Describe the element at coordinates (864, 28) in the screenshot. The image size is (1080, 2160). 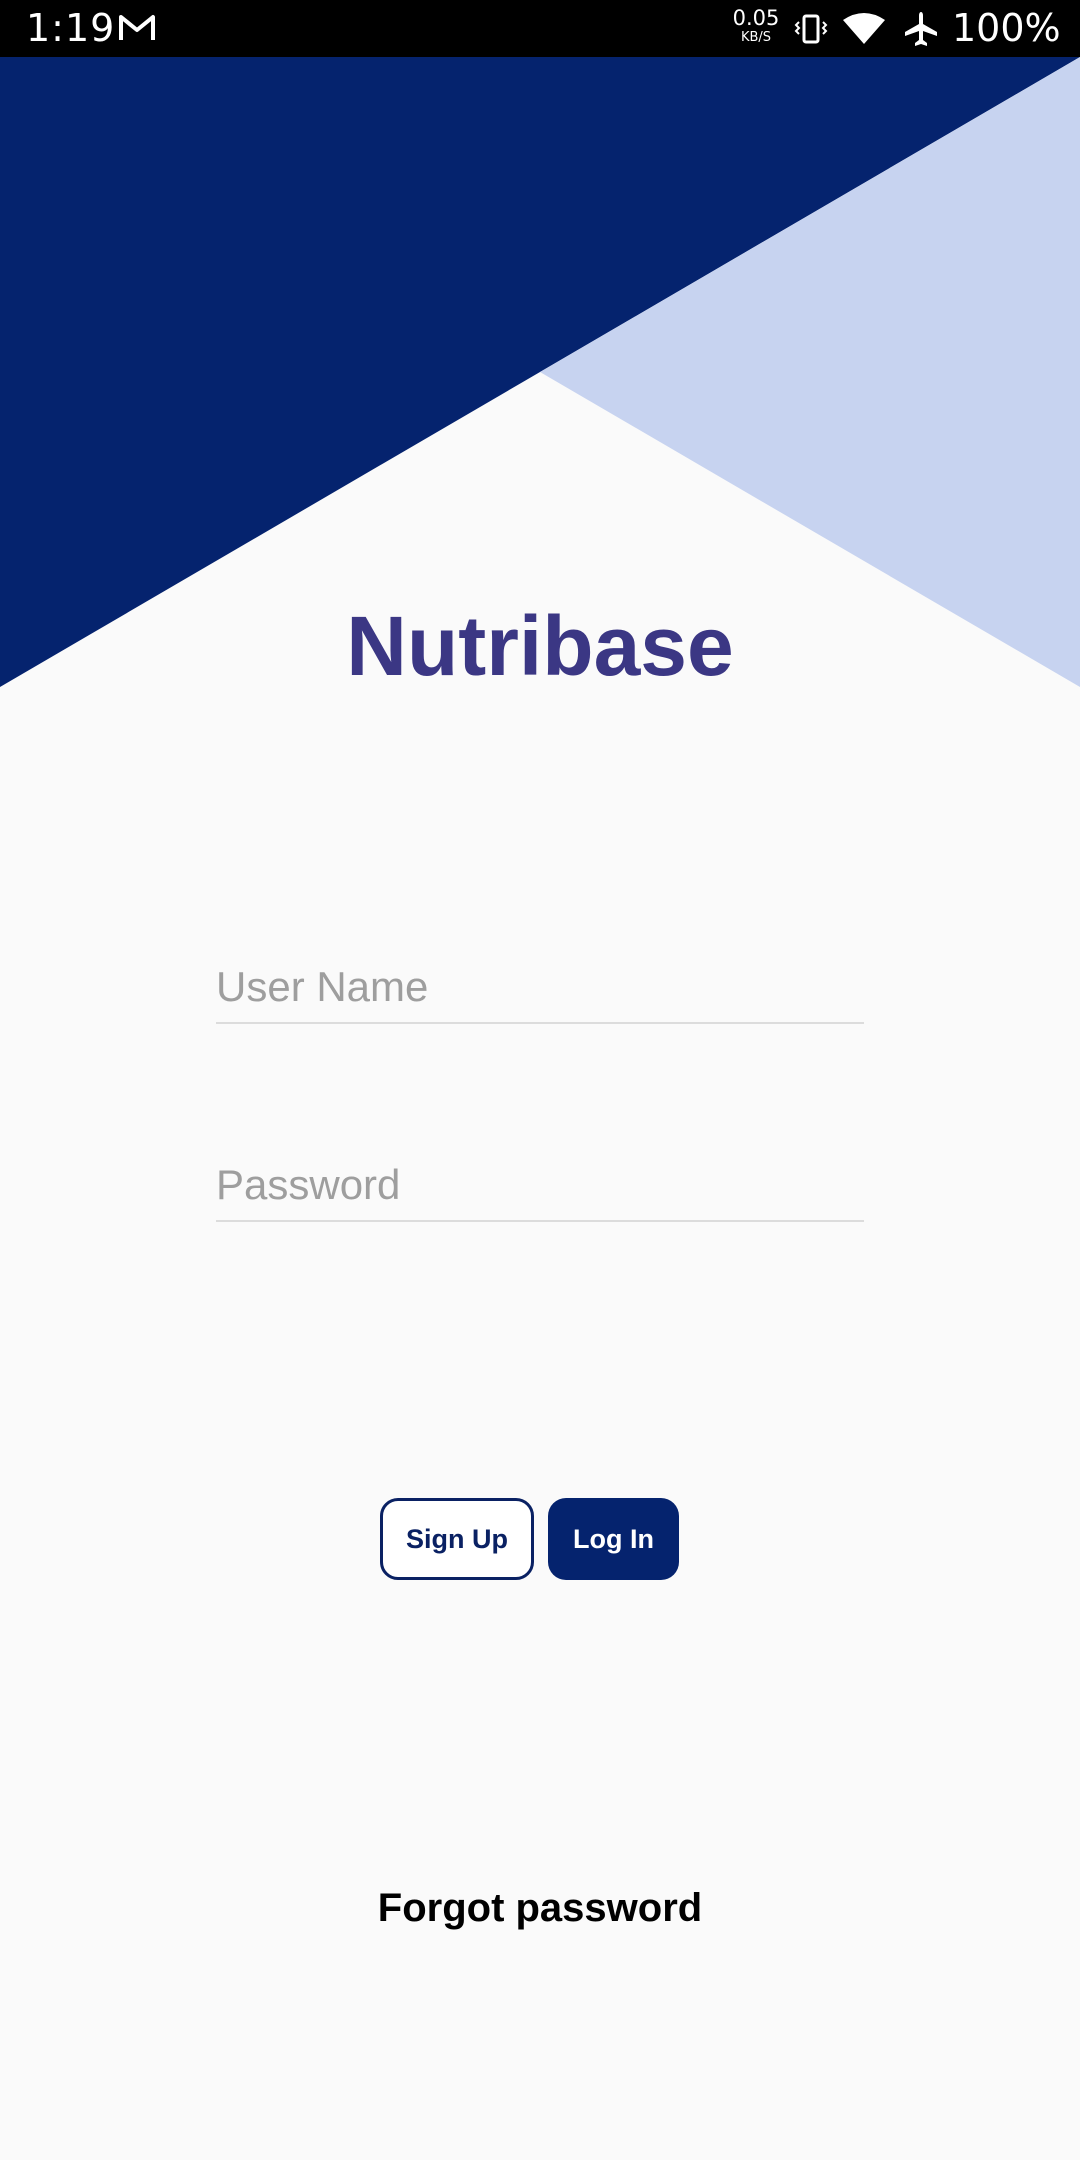
I see `wifi-icon` at that location.